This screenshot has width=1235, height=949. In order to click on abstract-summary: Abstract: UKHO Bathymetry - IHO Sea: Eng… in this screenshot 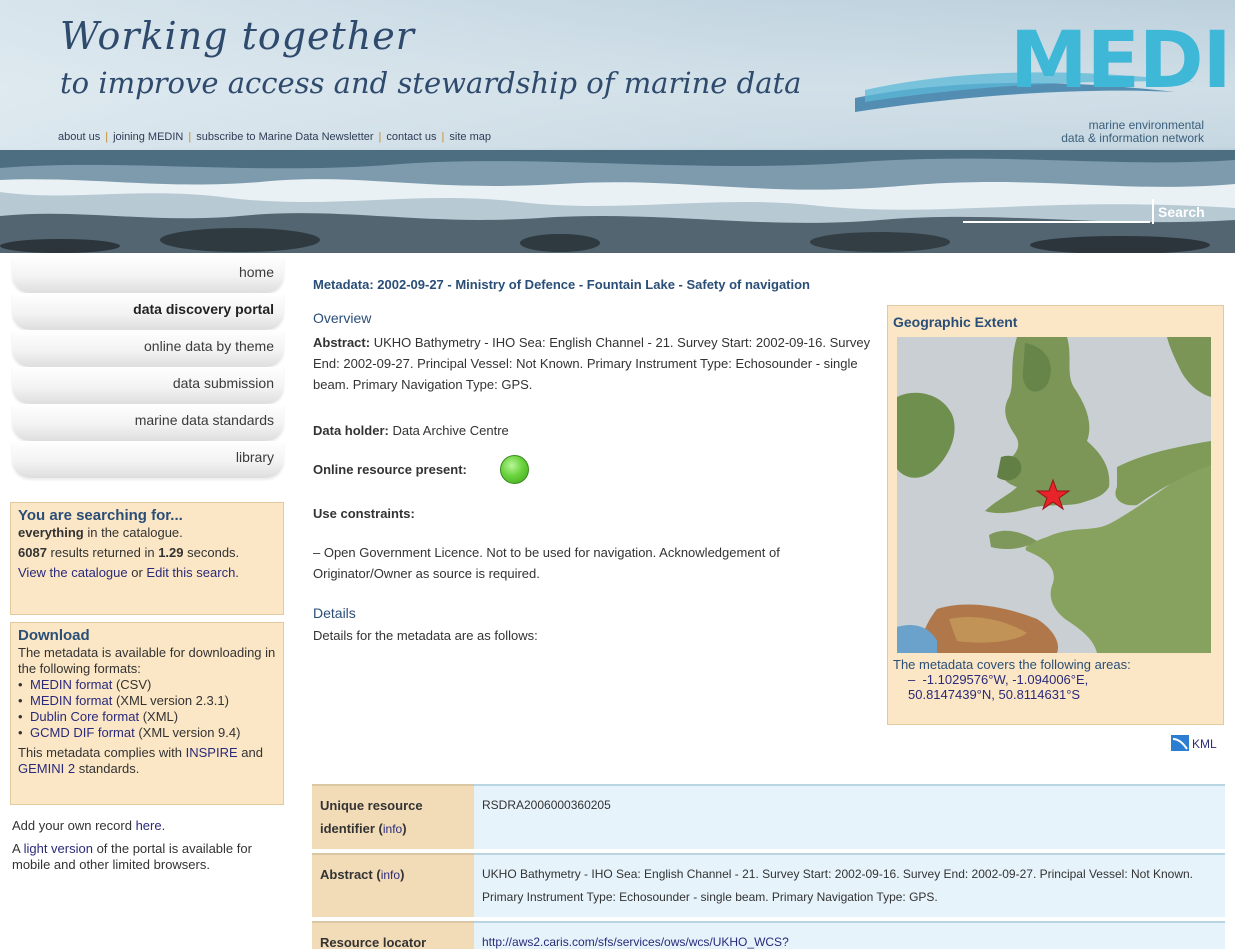, I will do `click(592, 363)`.